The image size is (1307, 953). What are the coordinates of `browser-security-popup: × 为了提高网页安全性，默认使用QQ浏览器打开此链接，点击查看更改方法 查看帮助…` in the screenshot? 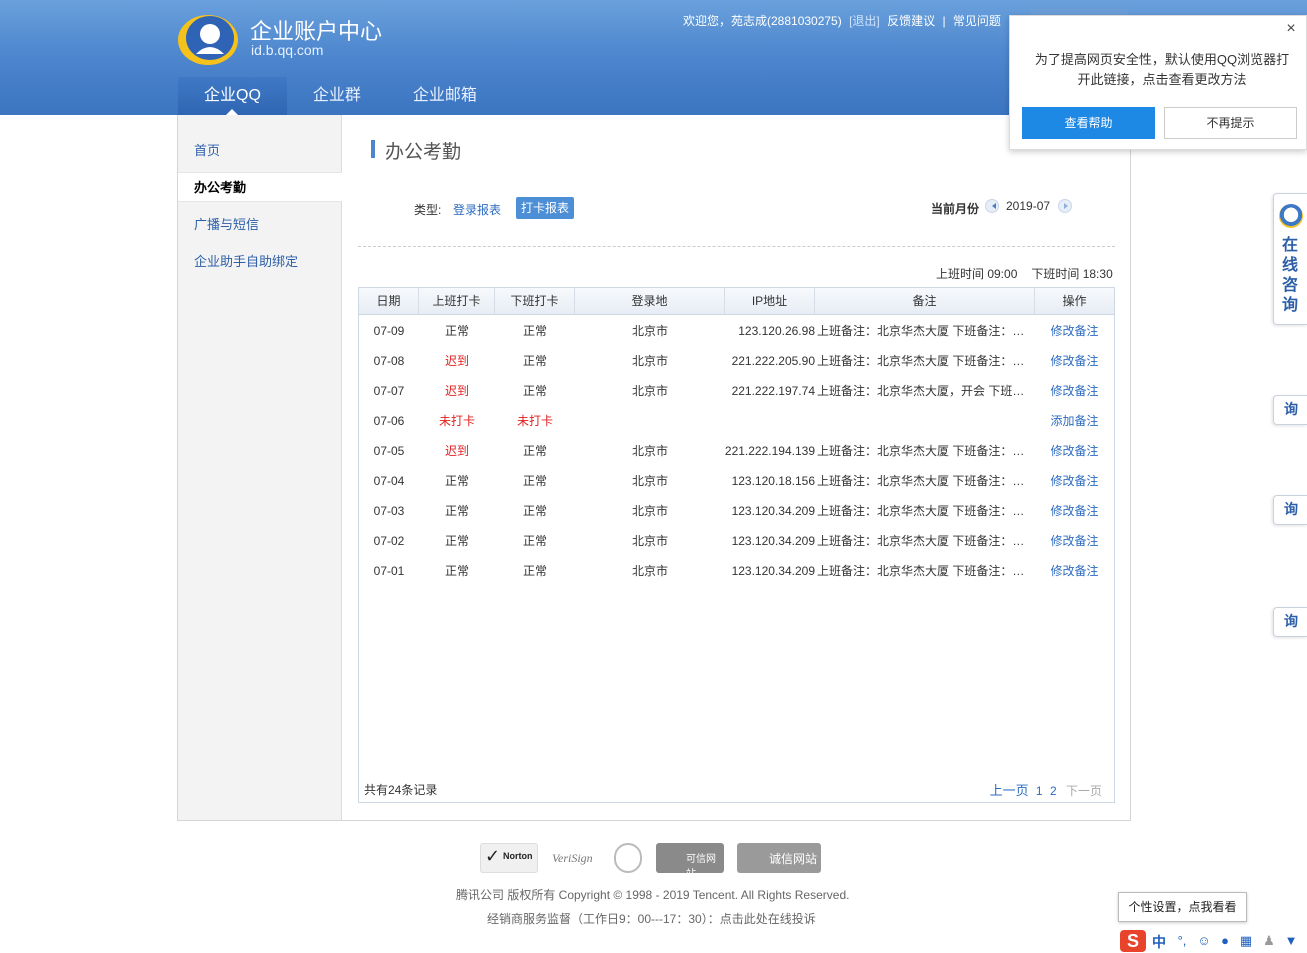 It's located at (1158, 82).